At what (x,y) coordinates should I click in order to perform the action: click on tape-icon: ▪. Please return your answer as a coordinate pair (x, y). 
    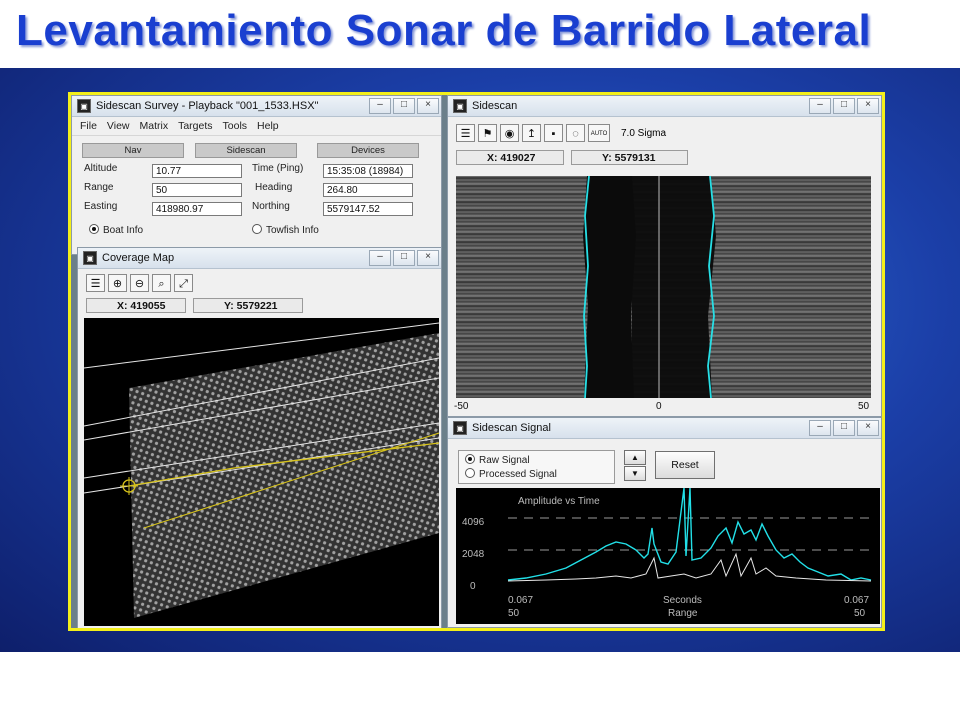
    Looking at the image, I should click on (553, 133).